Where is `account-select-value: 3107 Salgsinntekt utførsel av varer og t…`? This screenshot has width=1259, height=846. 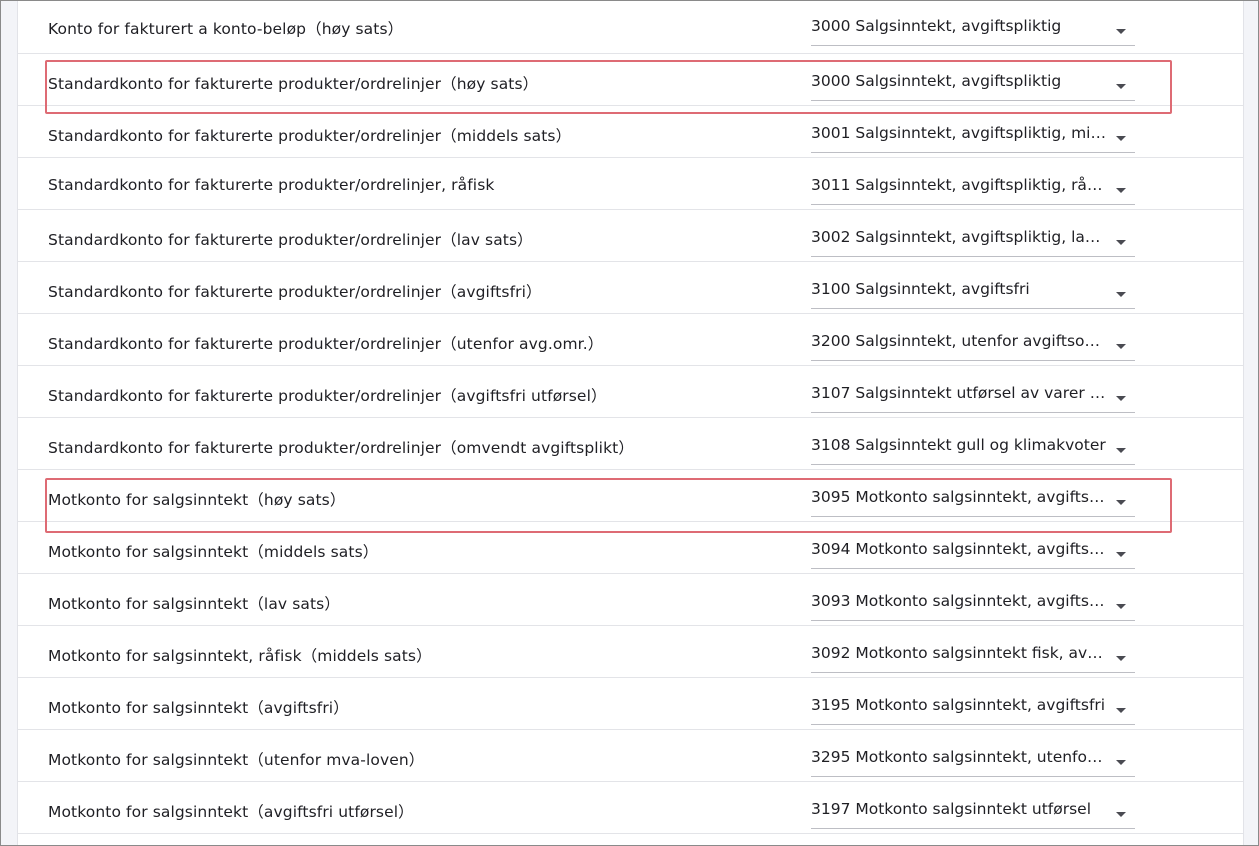 account-select-value: 3107 Salgsinntekt utførsel av varer og t… is located at coordinates (958, 393).